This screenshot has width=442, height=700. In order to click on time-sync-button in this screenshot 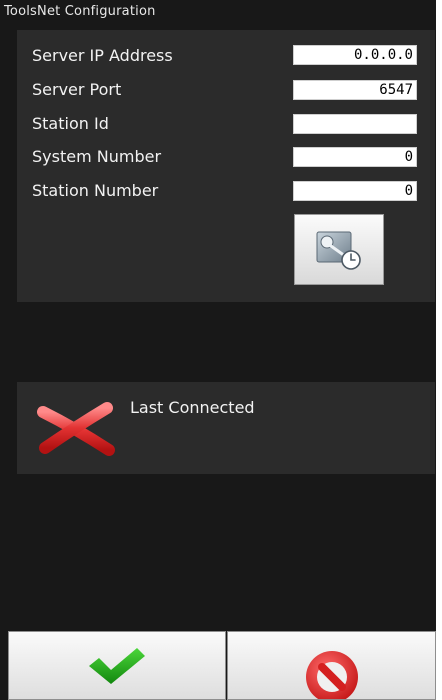, I will do `click(339, 249)`.